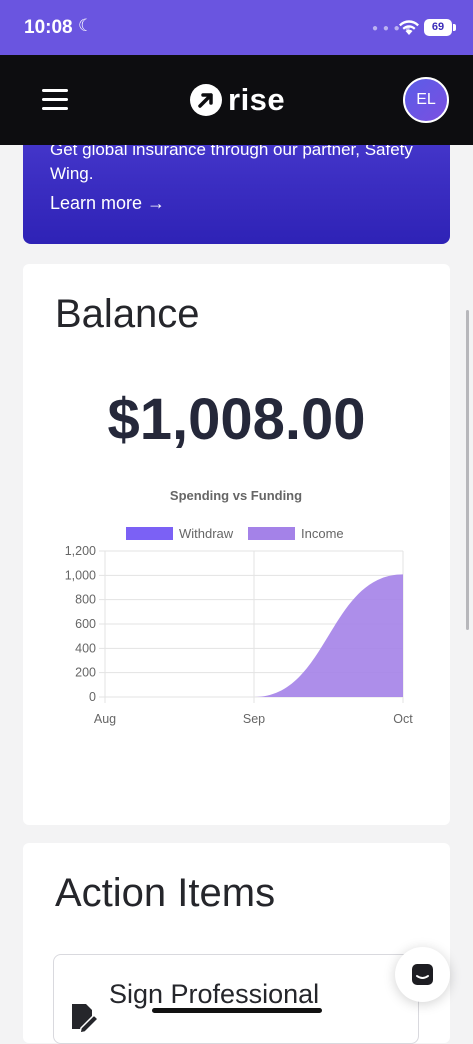  Describe the element at coordinates (86, 25) in the screenshot. I see `moon-icon: ☾` at that location.